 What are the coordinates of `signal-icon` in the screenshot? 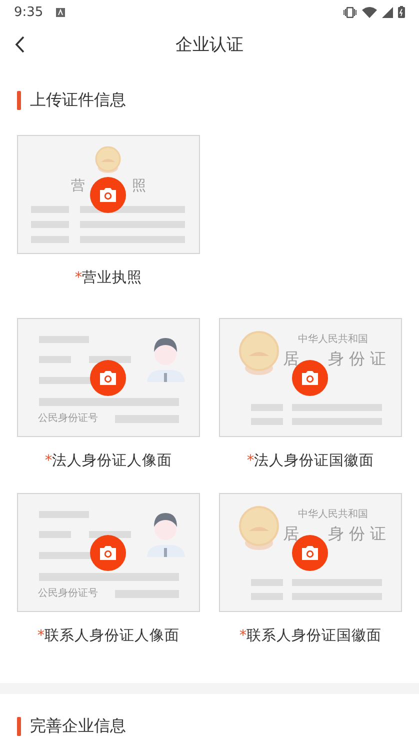 It's located at (387, 12).